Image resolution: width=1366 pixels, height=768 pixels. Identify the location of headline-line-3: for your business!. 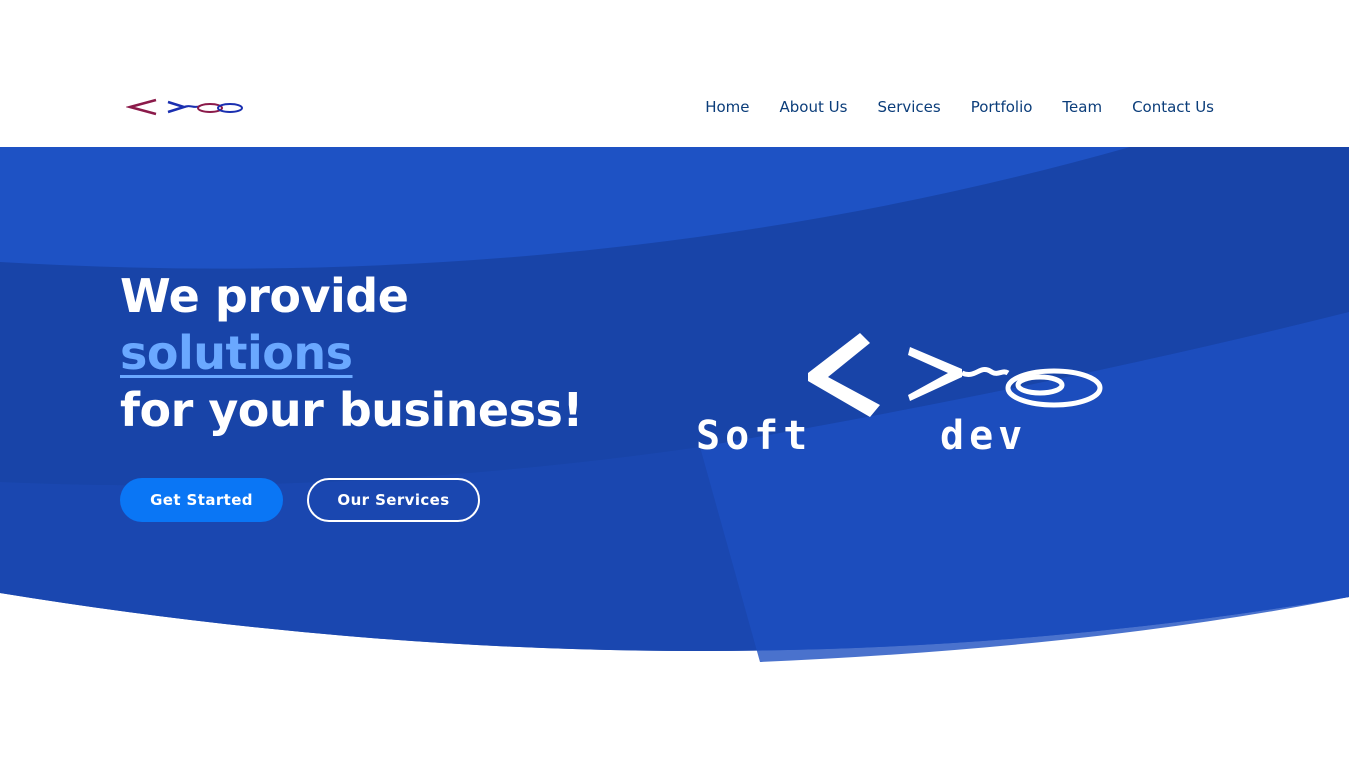
(351, 410).